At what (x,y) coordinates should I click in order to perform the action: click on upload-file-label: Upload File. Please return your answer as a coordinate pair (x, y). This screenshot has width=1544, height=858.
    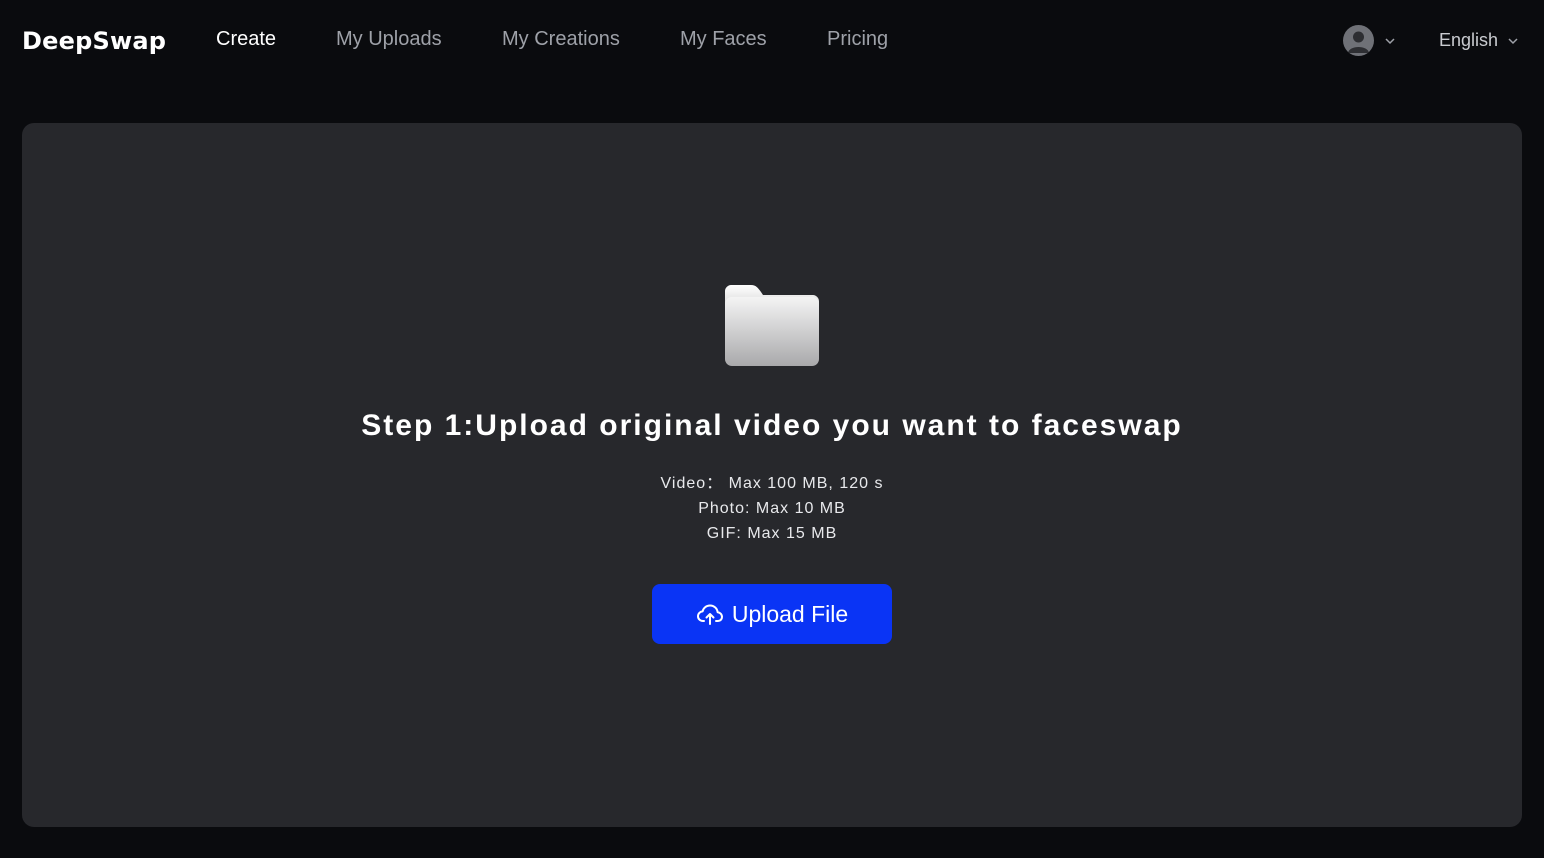
    Looking at the image, I should click on (790, 613).